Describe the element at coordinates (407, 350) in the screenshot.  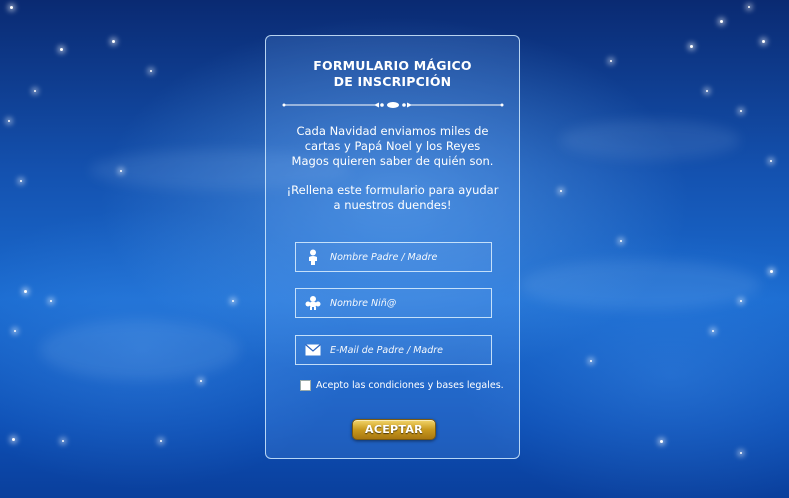
I see `email-input` at that location.